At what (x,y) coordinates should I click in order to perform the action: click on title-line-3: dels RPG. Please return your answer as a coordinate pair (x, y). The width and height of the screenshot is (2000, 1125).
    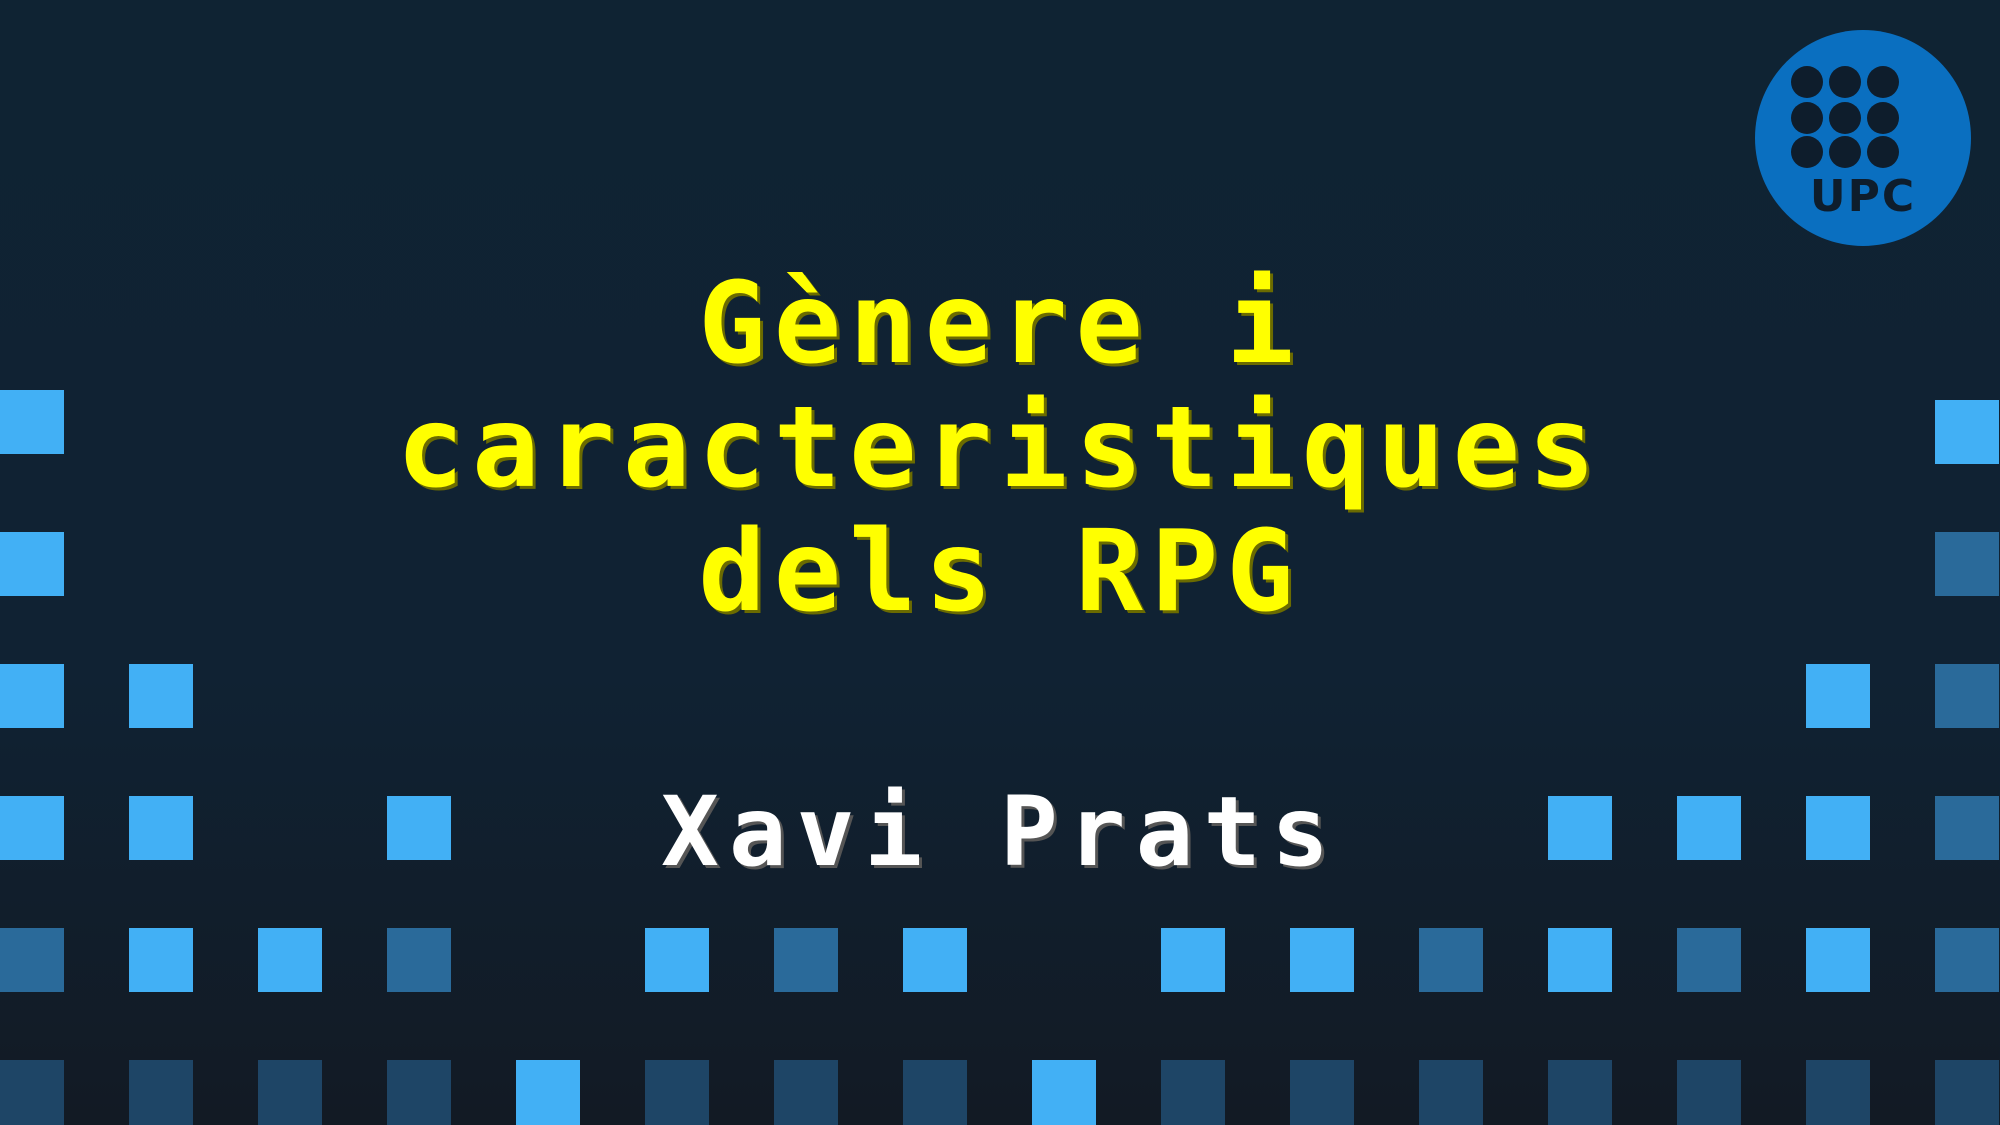
    Looking at the image, I should click on (1000, 572).